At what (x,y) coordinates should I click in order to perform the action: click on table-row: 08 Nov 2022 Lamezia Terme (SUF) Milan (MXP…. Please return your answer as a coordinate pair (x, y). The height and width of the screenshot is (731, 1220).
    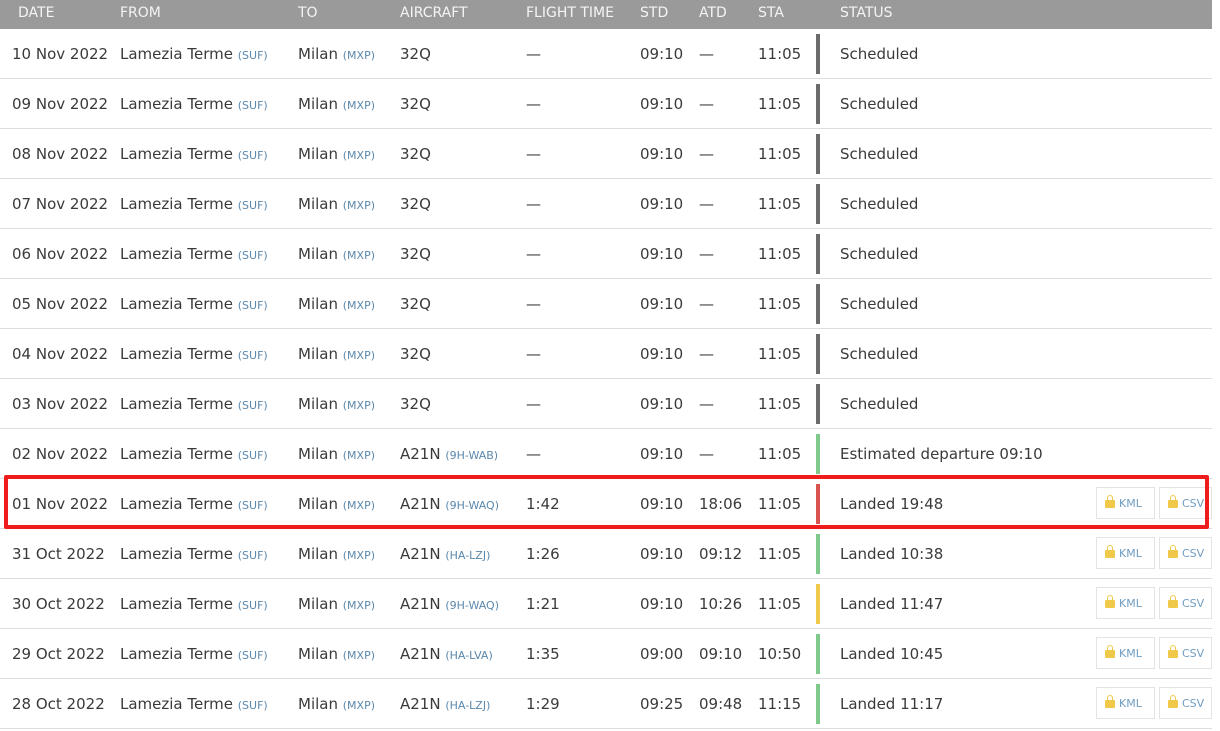
    Looking at the image, I should click on (606, 154).